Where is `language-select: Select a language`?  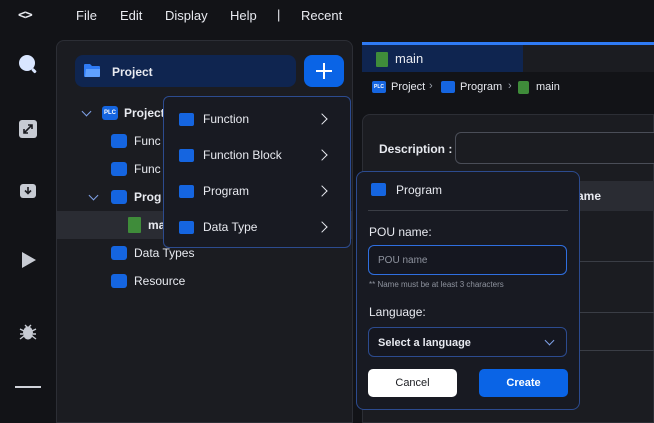 language-select: Select a language is located at coordinates (467, 342).